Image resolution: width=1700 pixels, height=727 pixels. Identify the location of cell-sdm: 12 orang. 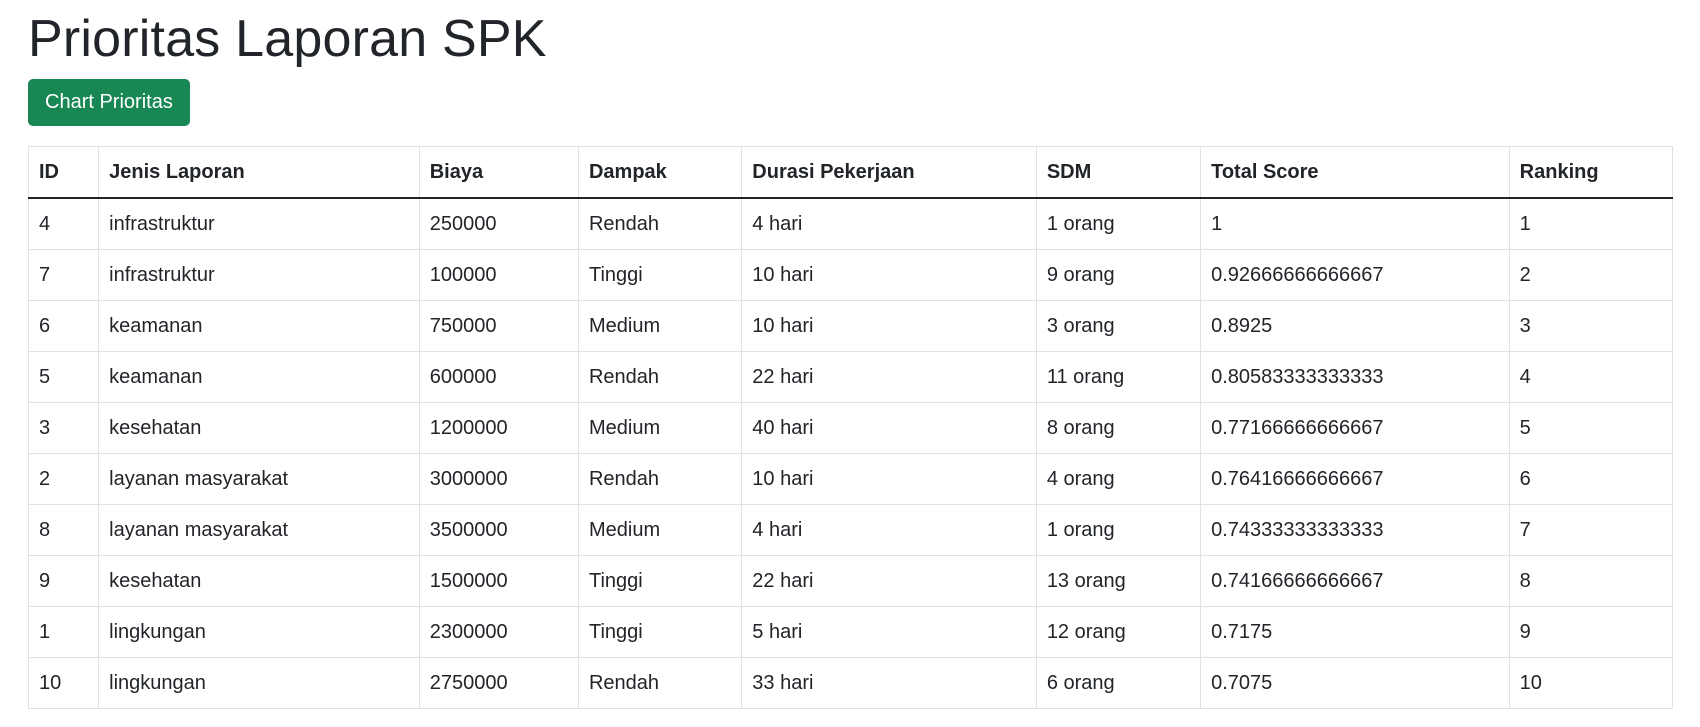
(1118, 632).